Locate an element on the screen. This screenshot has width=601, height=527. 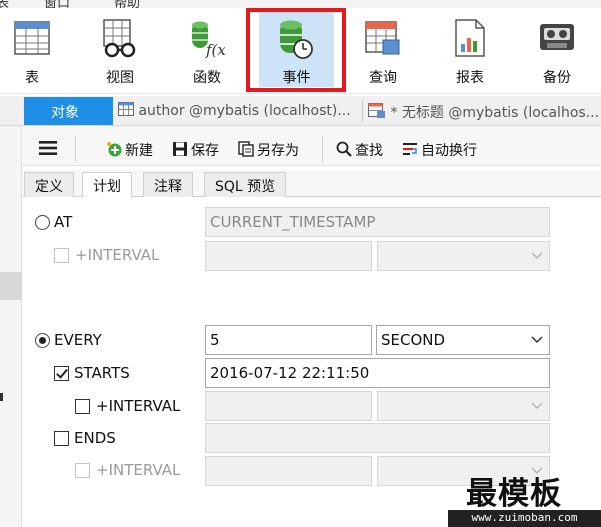
starts-interval-value-field is located at coordinates (288, 406).